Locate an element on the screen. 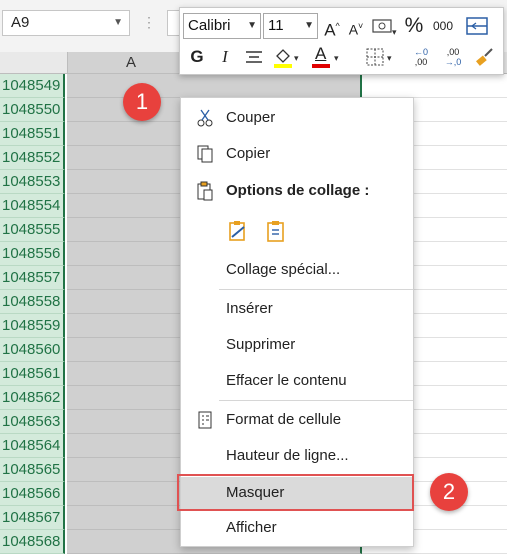  increase-decimal-top: ,00 is located at coordinates (453, 52).